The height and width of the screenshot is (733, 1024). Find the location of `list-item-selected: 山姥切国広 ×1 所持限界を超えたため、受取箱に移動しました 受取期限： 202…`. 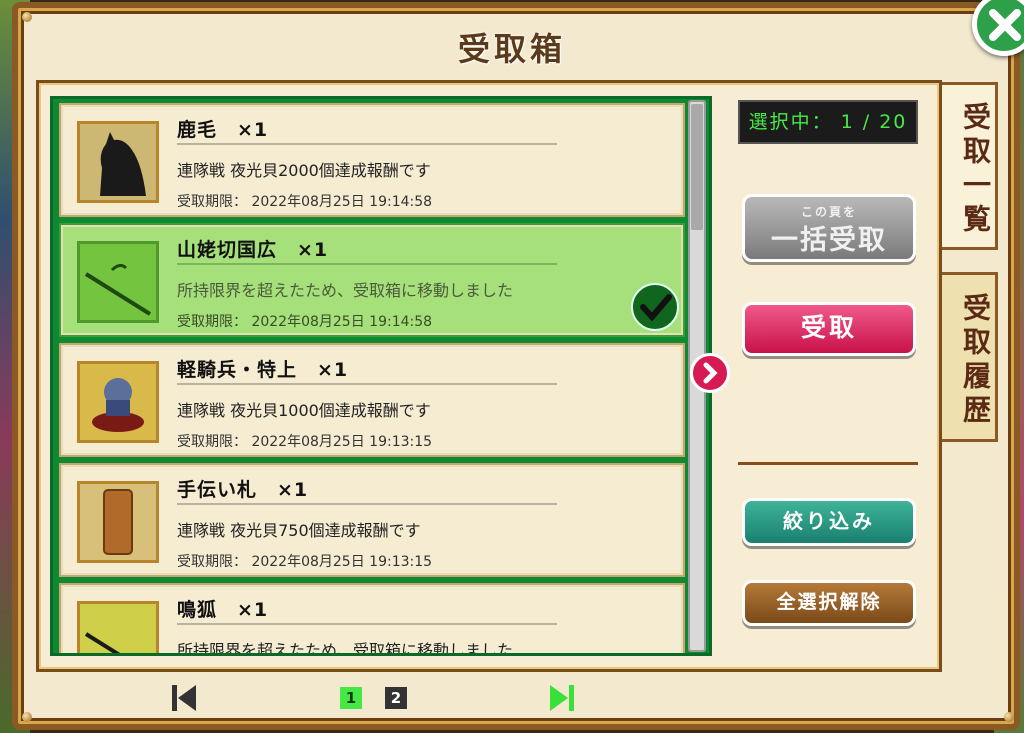

list-item-selected: 山姥切国広 ×1 所持限界を超えたため、受取箱に移動しました 受取期限： 202… is located at coordinates (372, 280).